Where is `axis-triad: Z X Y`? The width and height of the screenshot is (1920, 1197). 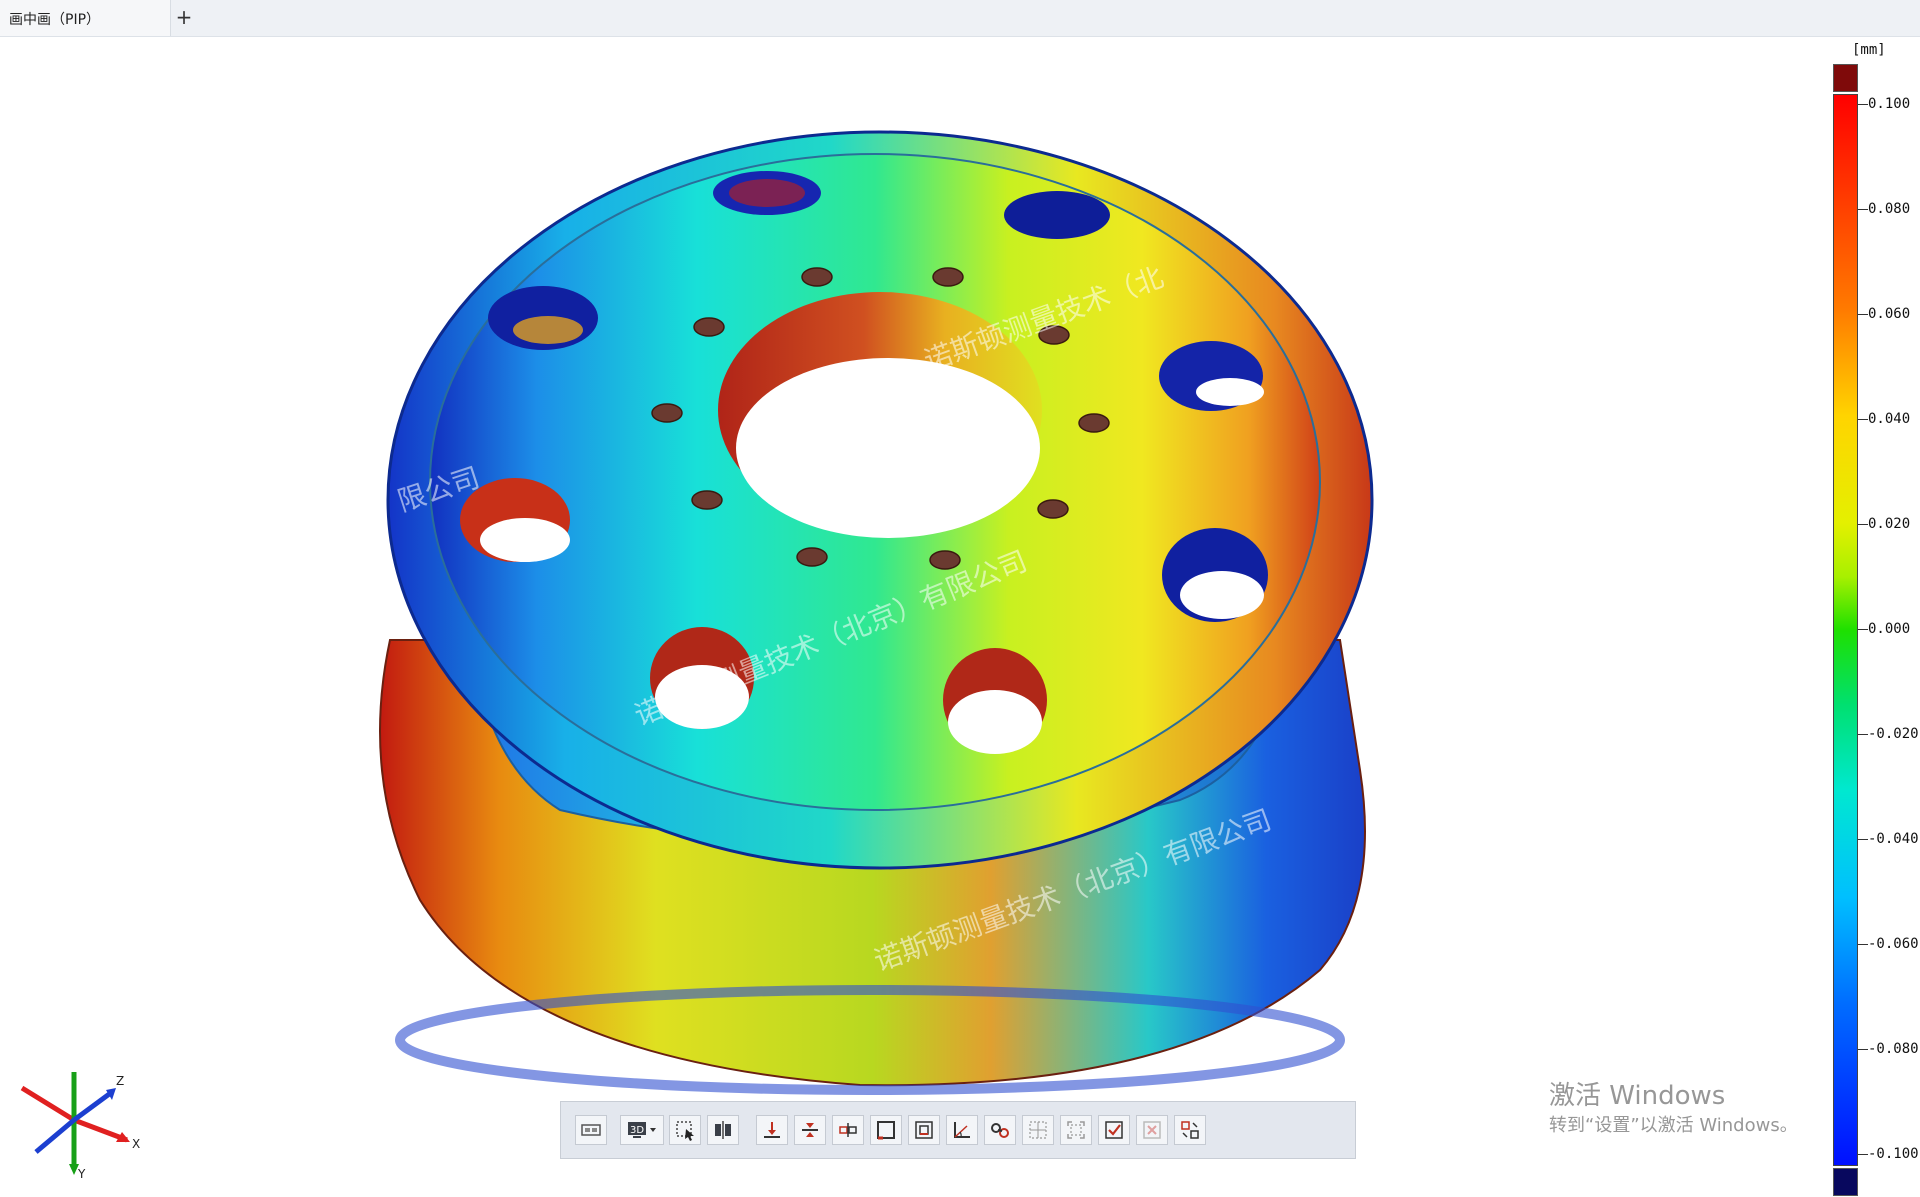 axis-triad: Z X Y is located at coordinates (82, 1120).